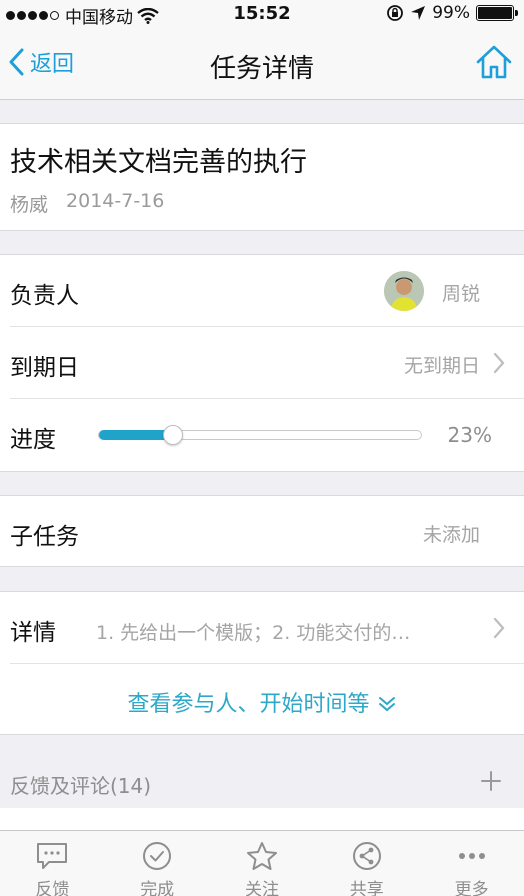  Describe the element at coordinates (33, 440) in the screenshot. I see `progress-label: 进度` at that location.